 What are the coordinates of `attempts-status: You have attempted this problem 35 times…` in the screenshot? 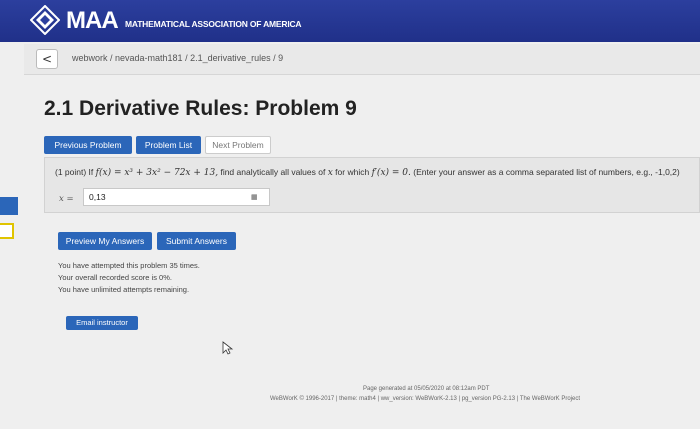 It's located at (129, 265).